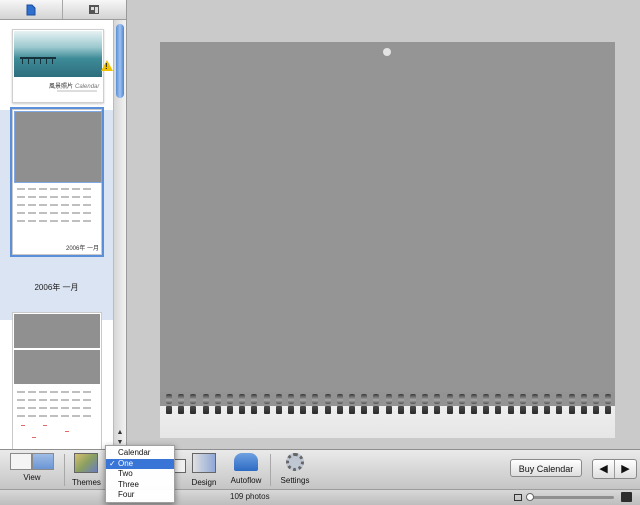 The height and width of the screenshot is (505, 640). I want to click on layout-menu-item: Two, so click(140, 474).